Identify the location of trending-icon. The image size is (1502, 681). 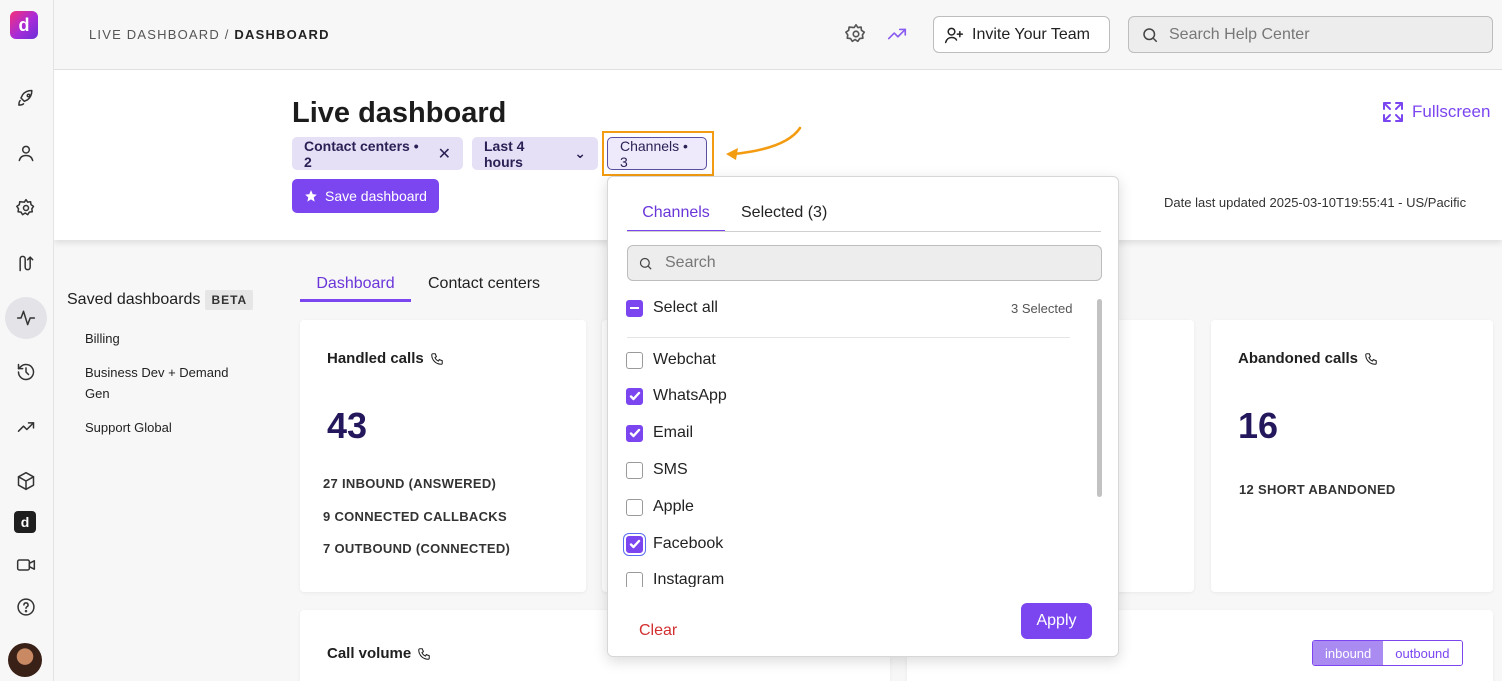
(897, 34).